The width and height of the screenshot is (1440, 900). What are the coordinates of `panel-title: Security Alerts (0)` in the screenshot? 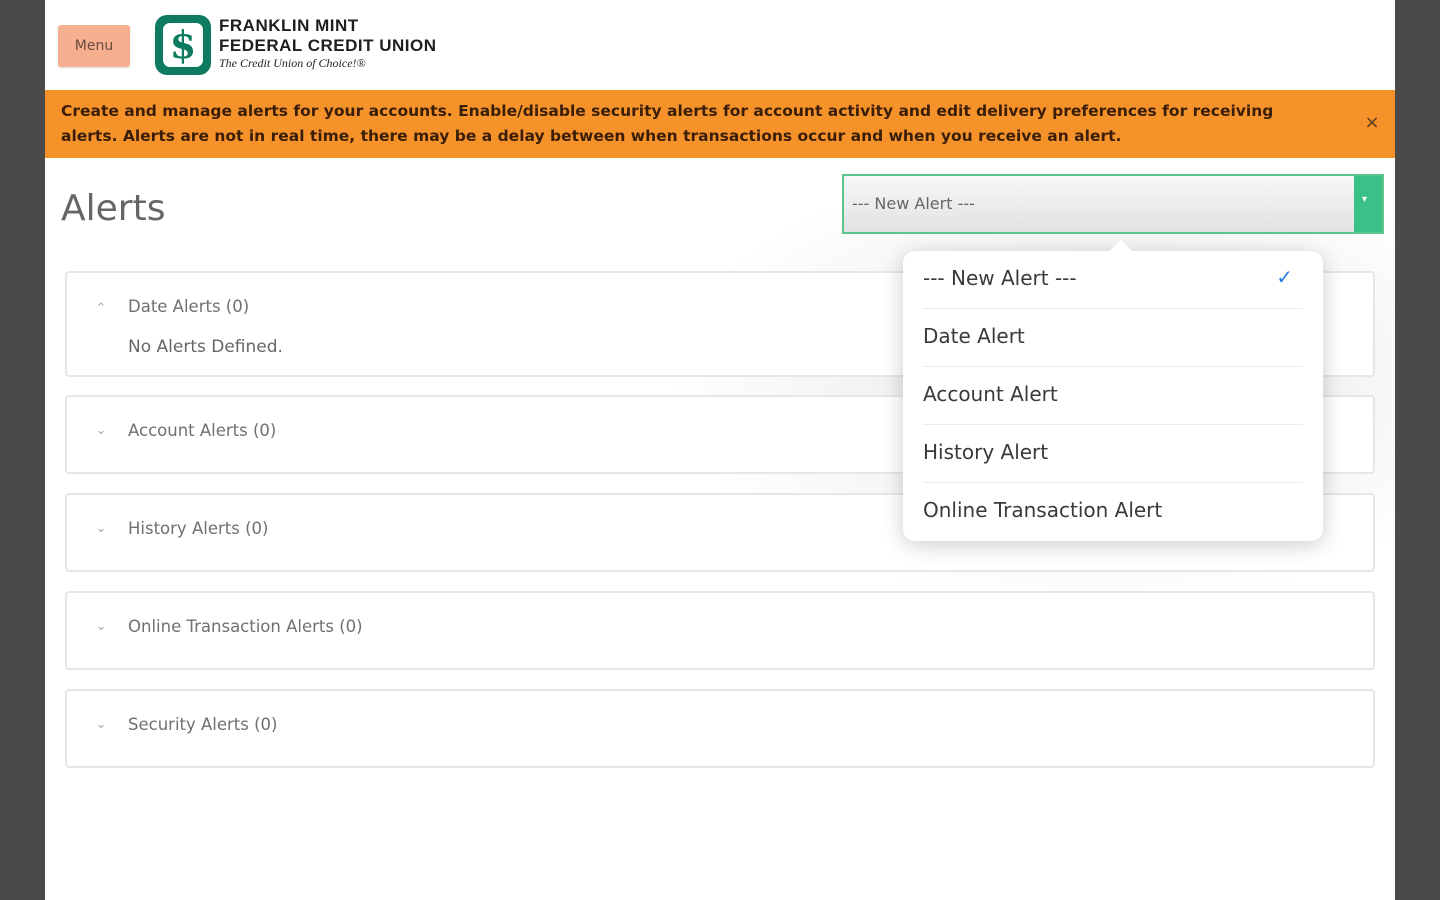 It's located at (203, 724).